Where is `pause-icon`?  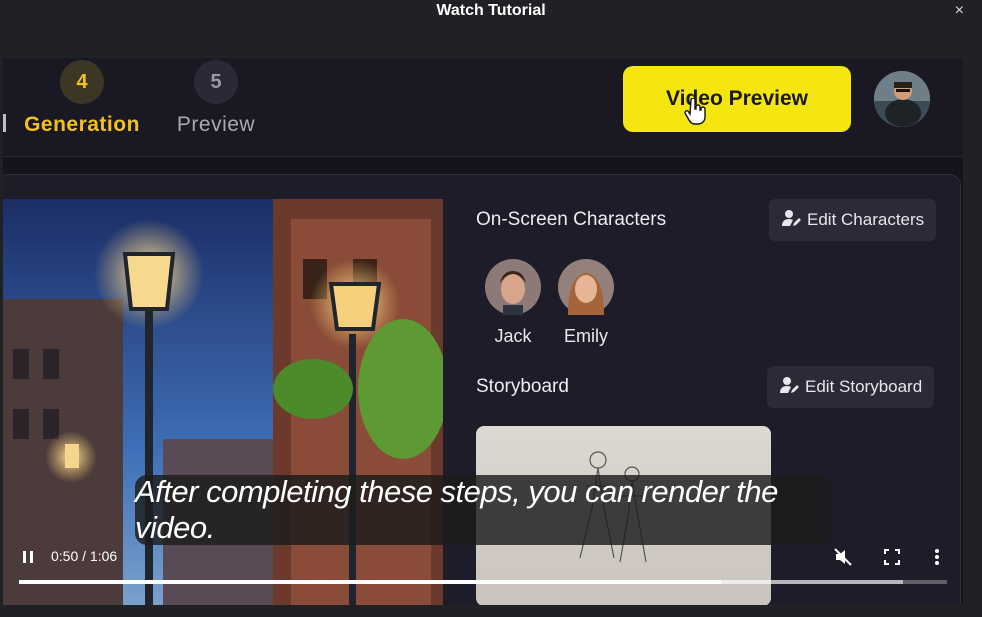 pause-icon is located at coordinates (28, 559).